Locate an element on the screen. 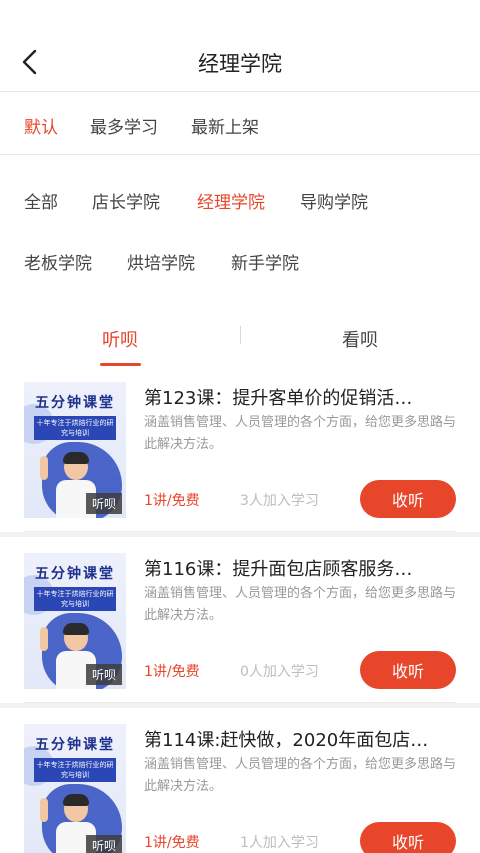 Image resolution: width=480 pixels, height=853 pixels. tab-listen: 听呗 is located at coordinates (120, 339).